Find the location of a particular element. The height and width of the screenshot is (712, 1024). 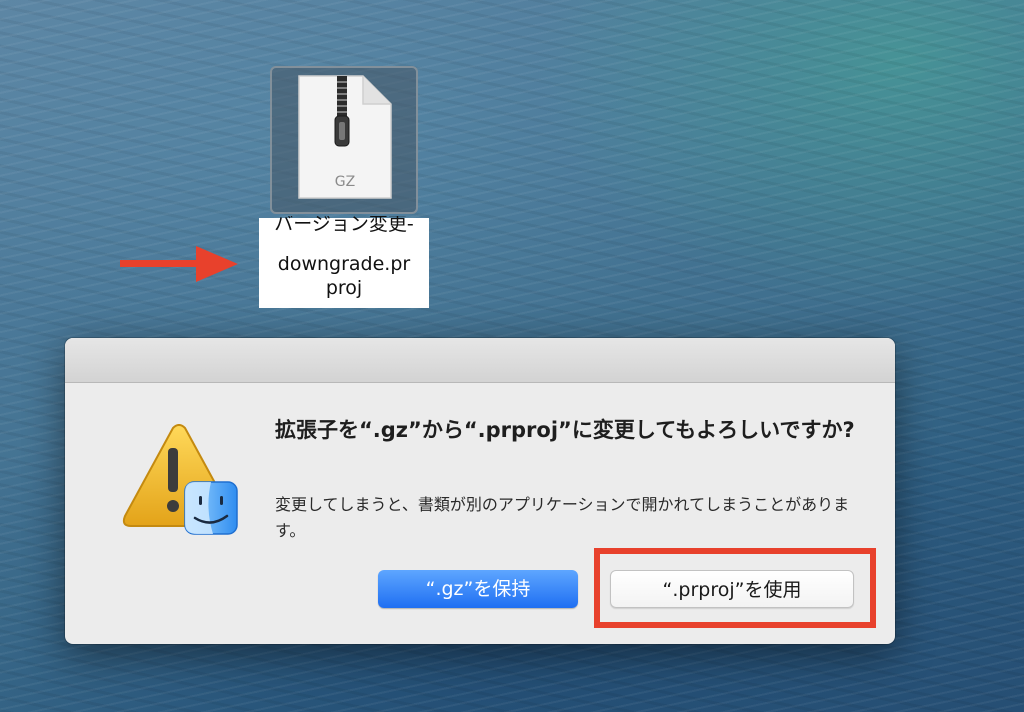

gz-file-icon: GZ is located at coordinates (344, 140).